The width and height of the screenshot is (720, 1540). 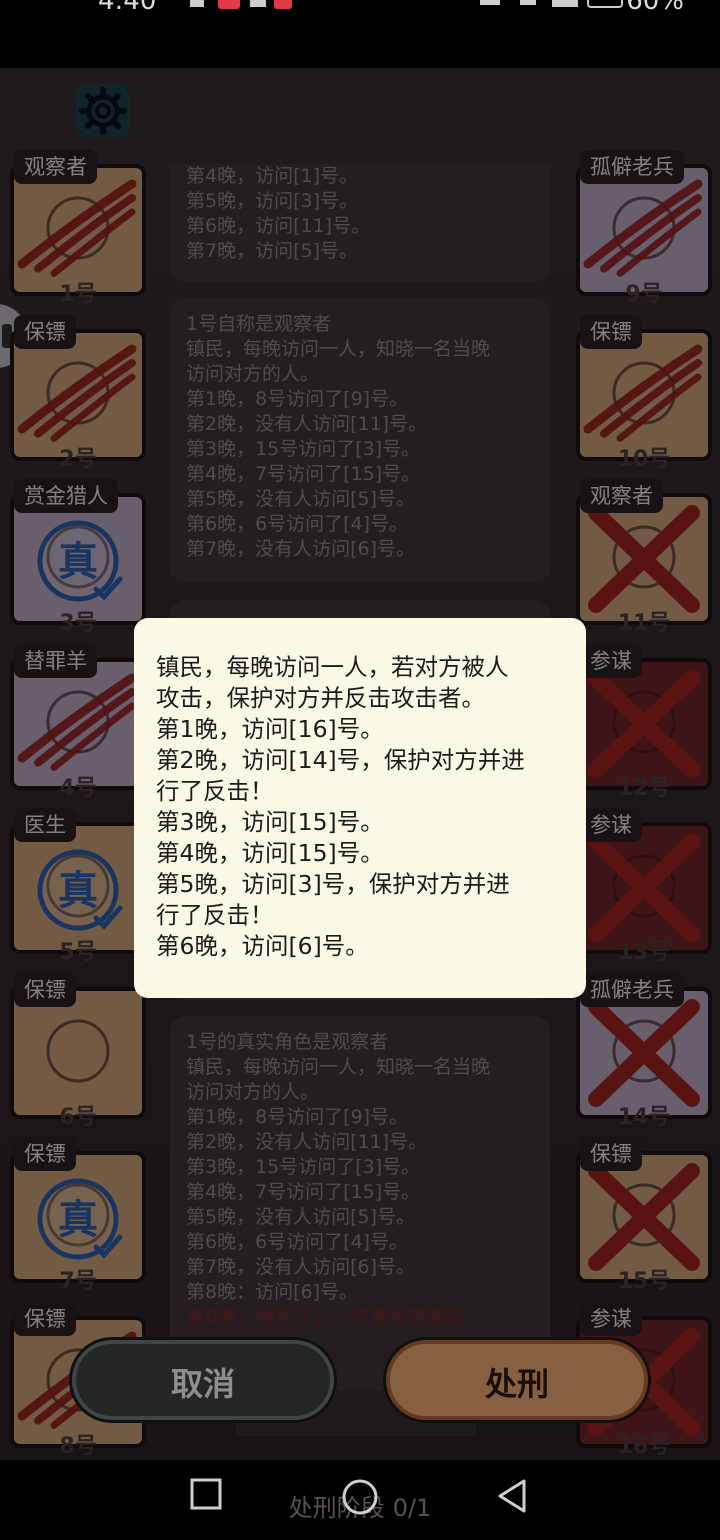 I want to click on status-bar: 4:40 60%, so click(x=360, y=34).